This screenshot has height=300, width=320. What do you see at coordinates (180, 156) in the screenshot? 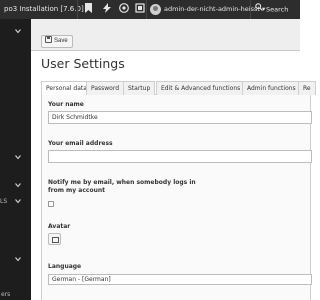
I see `email-field` at bounding box center [180, 156].